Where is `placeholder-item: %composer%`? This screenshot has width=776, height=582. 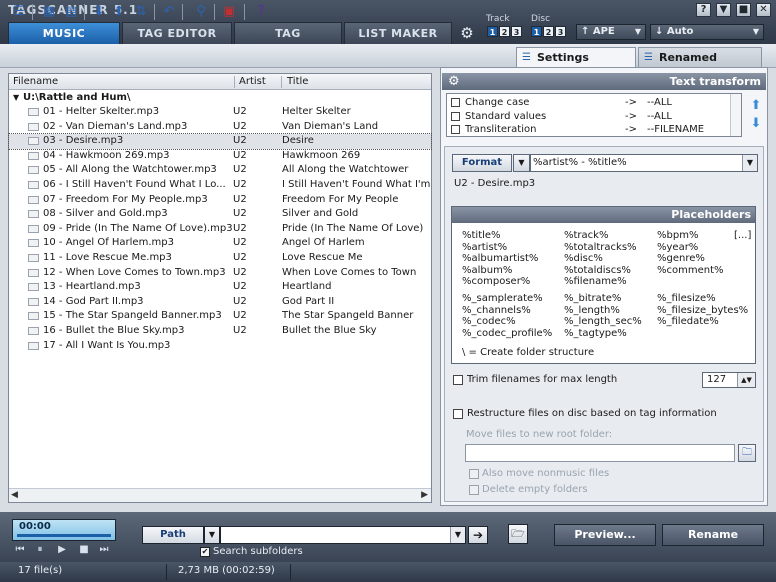
placeholder-item: %composer% is located at coordinates (496, 282).